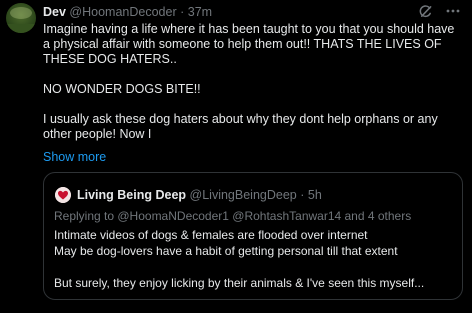 Image resolution: width=472 pixels, height=313 pixels. I want to click on tweet-paragraph: NO WONDER DOGS BITE!!, so click(122, 89).